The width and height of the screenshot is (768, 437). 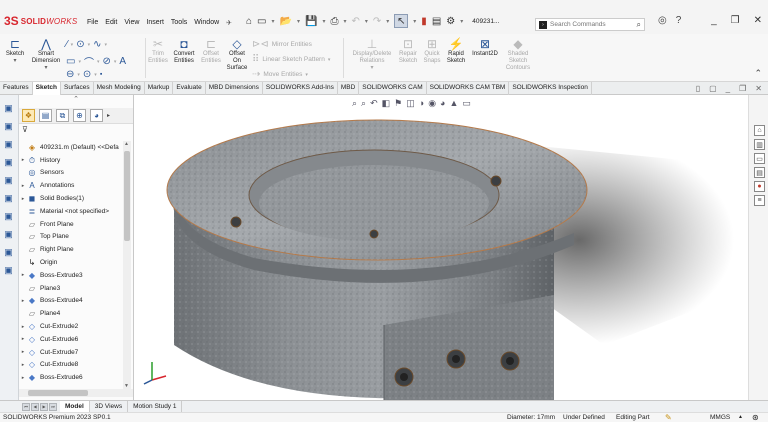 What do you see at coordinates (401, 21) in the screenshot?
I see `select-pointer-icon: ↖` at bounding box center [401, 21].